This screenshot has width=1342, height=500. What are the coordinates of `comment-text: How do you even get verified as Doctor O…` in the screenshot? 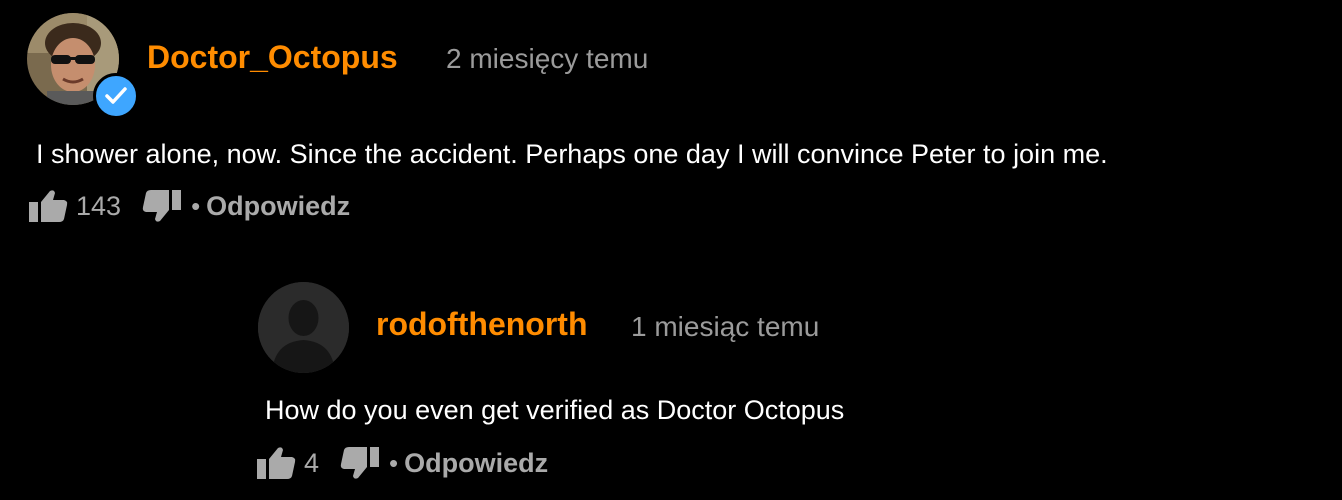 It's located at (555, 410).